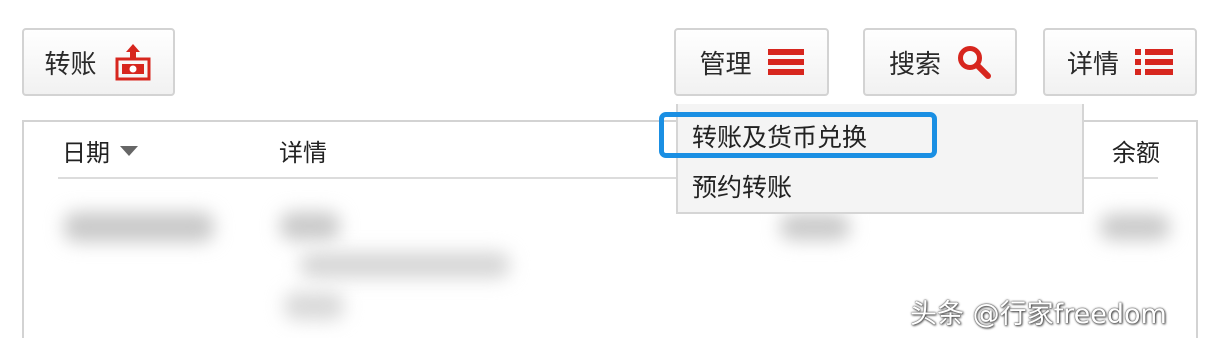  What do you see at coordinates (1154, 62) in the screenshot?
I see `list-icon` at bounding box center [1154, 62].